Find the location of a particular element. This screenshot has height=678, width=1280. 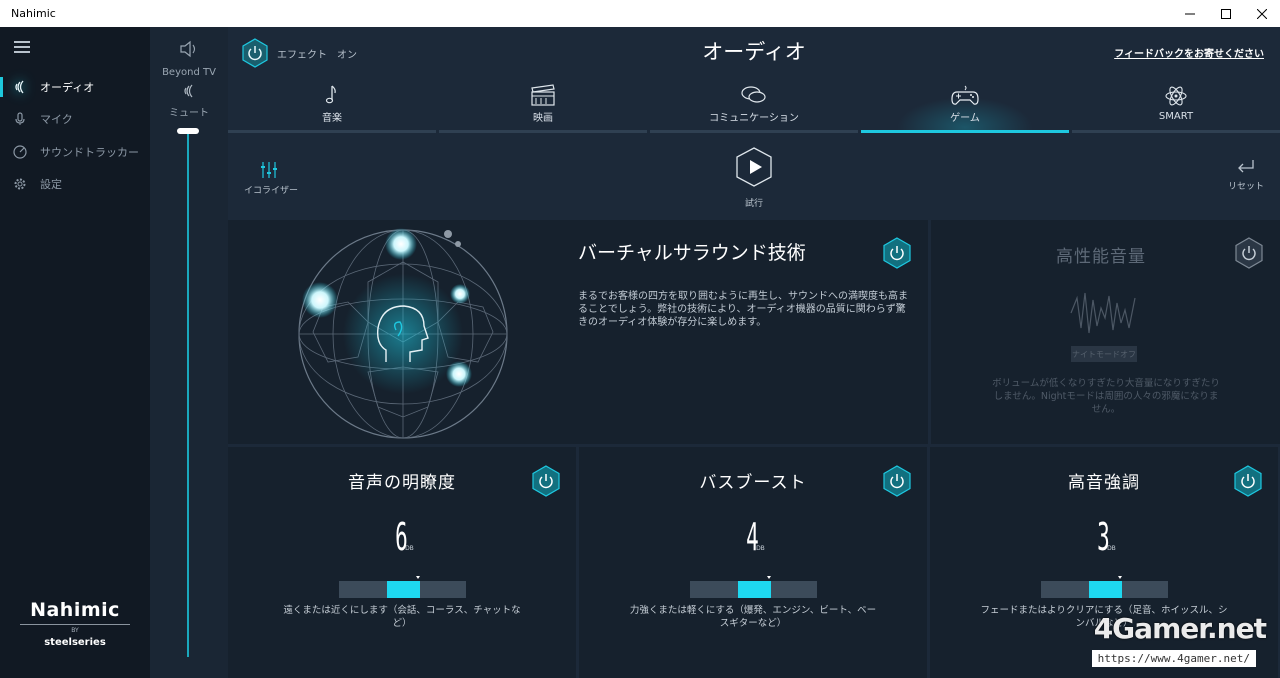

audio-wave-small-icon is located at coordinates (189, 92).